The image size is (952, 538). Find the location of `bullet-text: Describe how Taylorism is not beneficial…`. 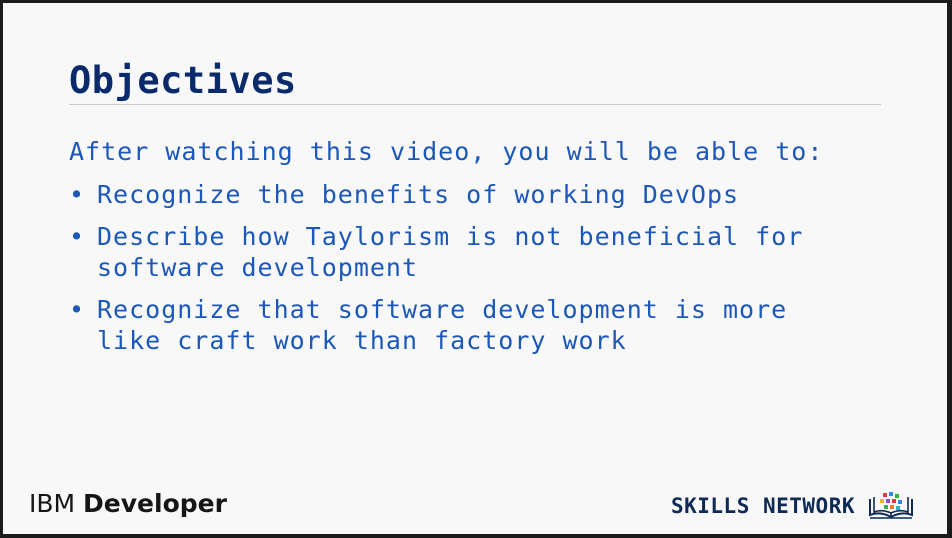

bullet-text: Describe how Taylorism is not beneficial… is located at coordinates (450, 252).